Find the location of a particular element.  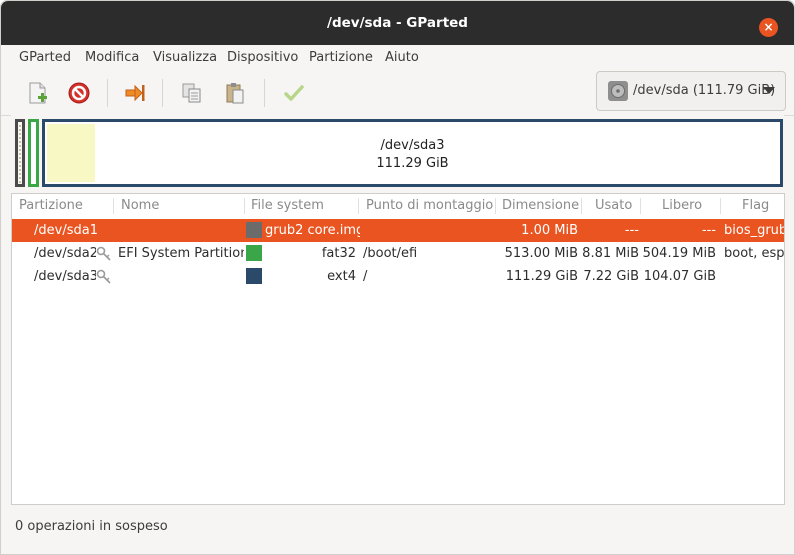

apply-button is located at coordinates (294, 93).